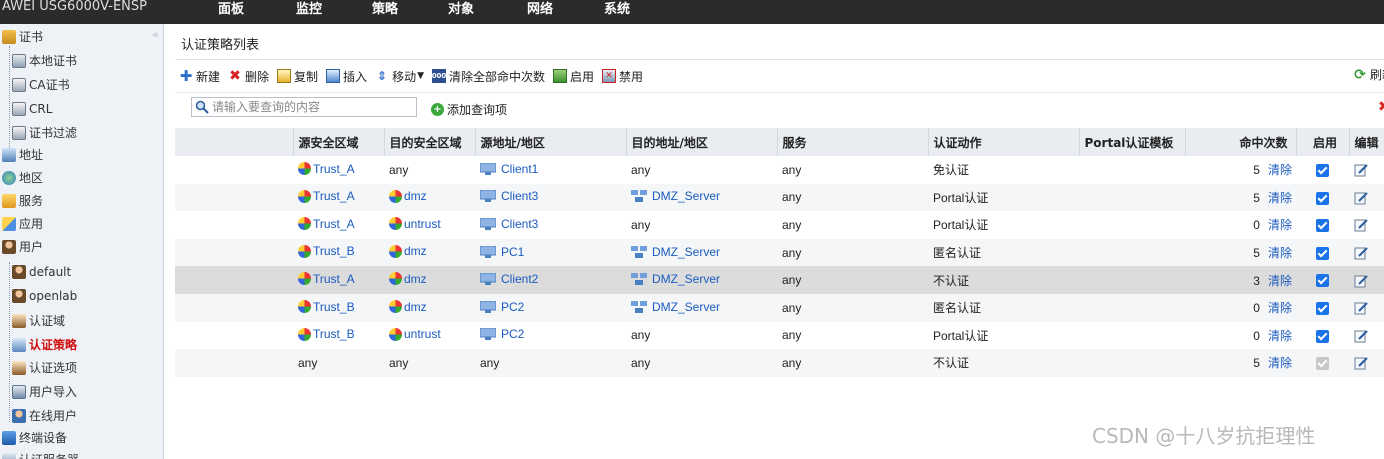 The image size is (1384, 459). I want to click on sidebar-item-user: 用户, so click(22, 247).